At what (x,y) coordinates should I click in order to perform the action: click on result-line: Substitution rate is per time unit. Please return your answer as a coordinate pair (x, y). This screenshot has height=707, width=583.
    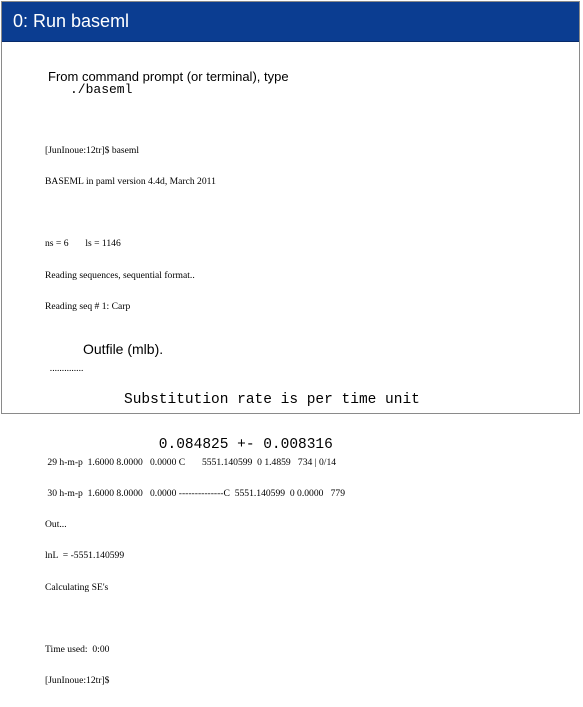
    Looking at the image, I should click on (272, 400).